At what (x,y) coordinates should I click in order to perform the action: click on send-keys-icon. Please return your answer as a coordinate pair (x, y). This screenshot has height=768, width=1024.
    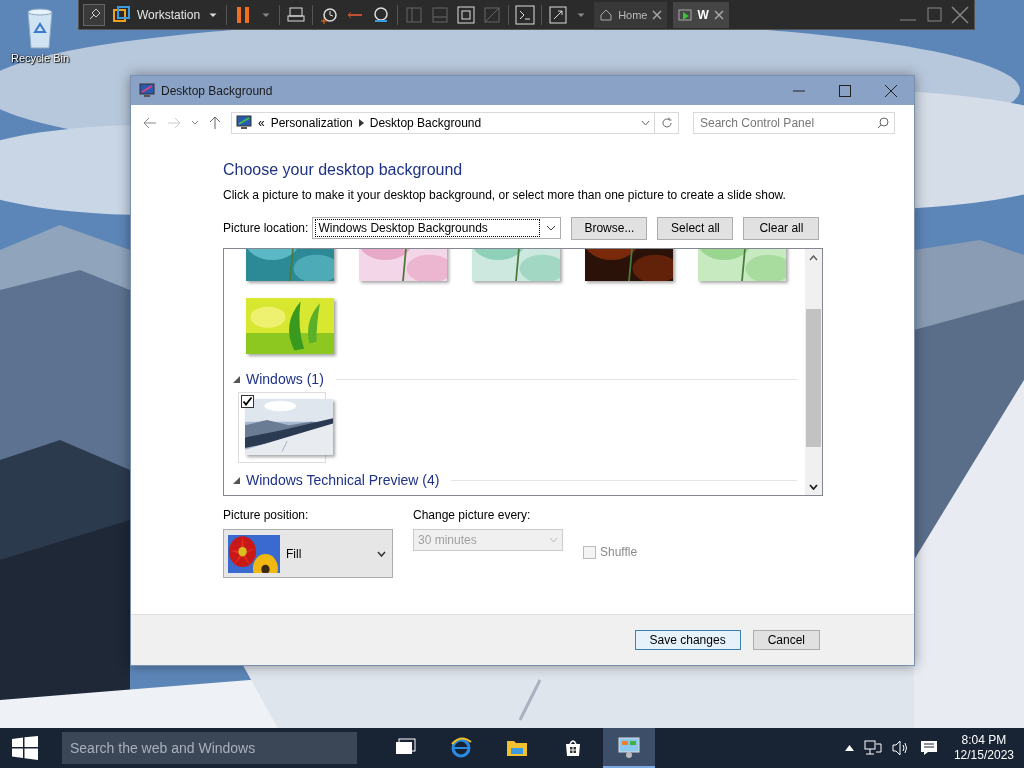
    Looking at the image, I should click on (296, 14).